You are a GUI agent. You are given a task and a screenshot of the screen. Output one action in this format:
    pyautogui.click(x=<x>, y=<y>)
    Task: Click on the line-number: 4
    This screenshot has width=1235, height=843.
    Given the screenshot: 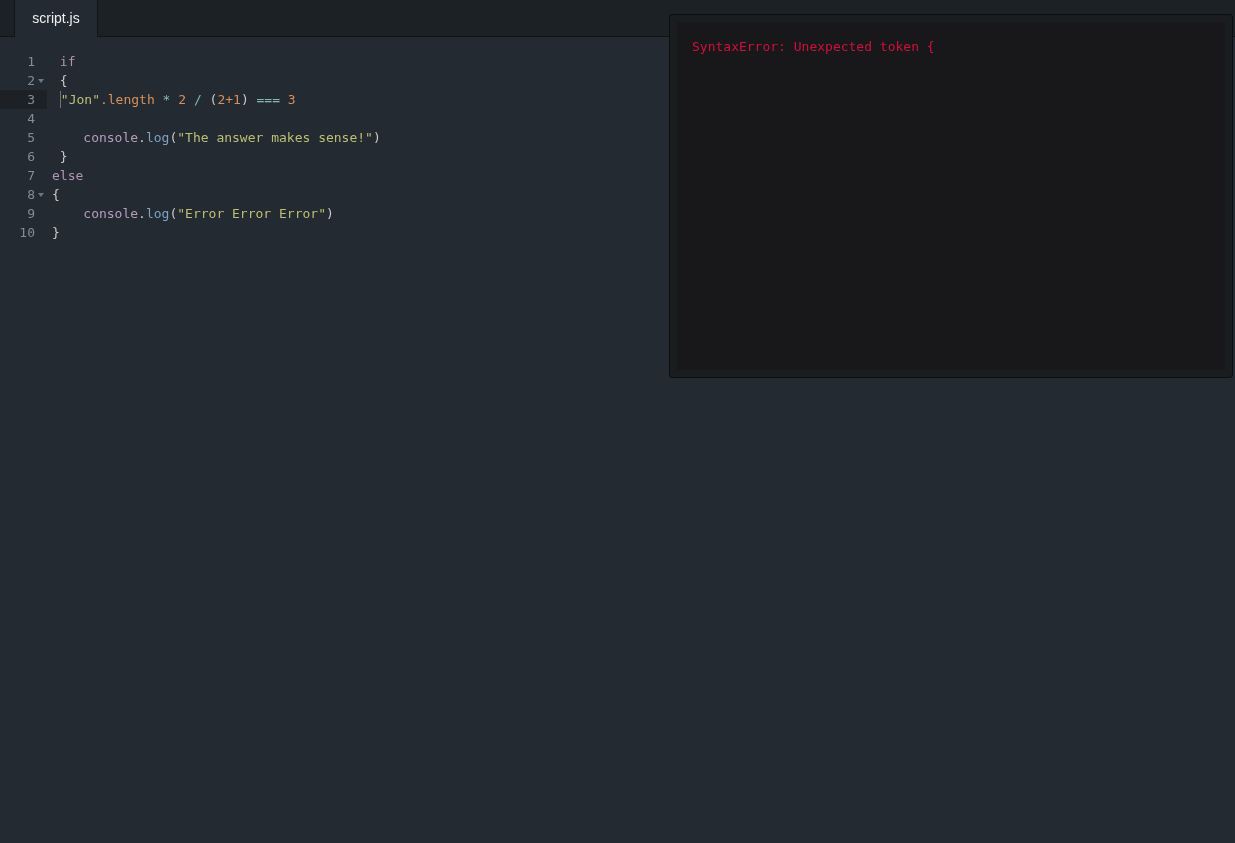 What is the action you would take?
    pyautogui.click(x=31, y=119)
    